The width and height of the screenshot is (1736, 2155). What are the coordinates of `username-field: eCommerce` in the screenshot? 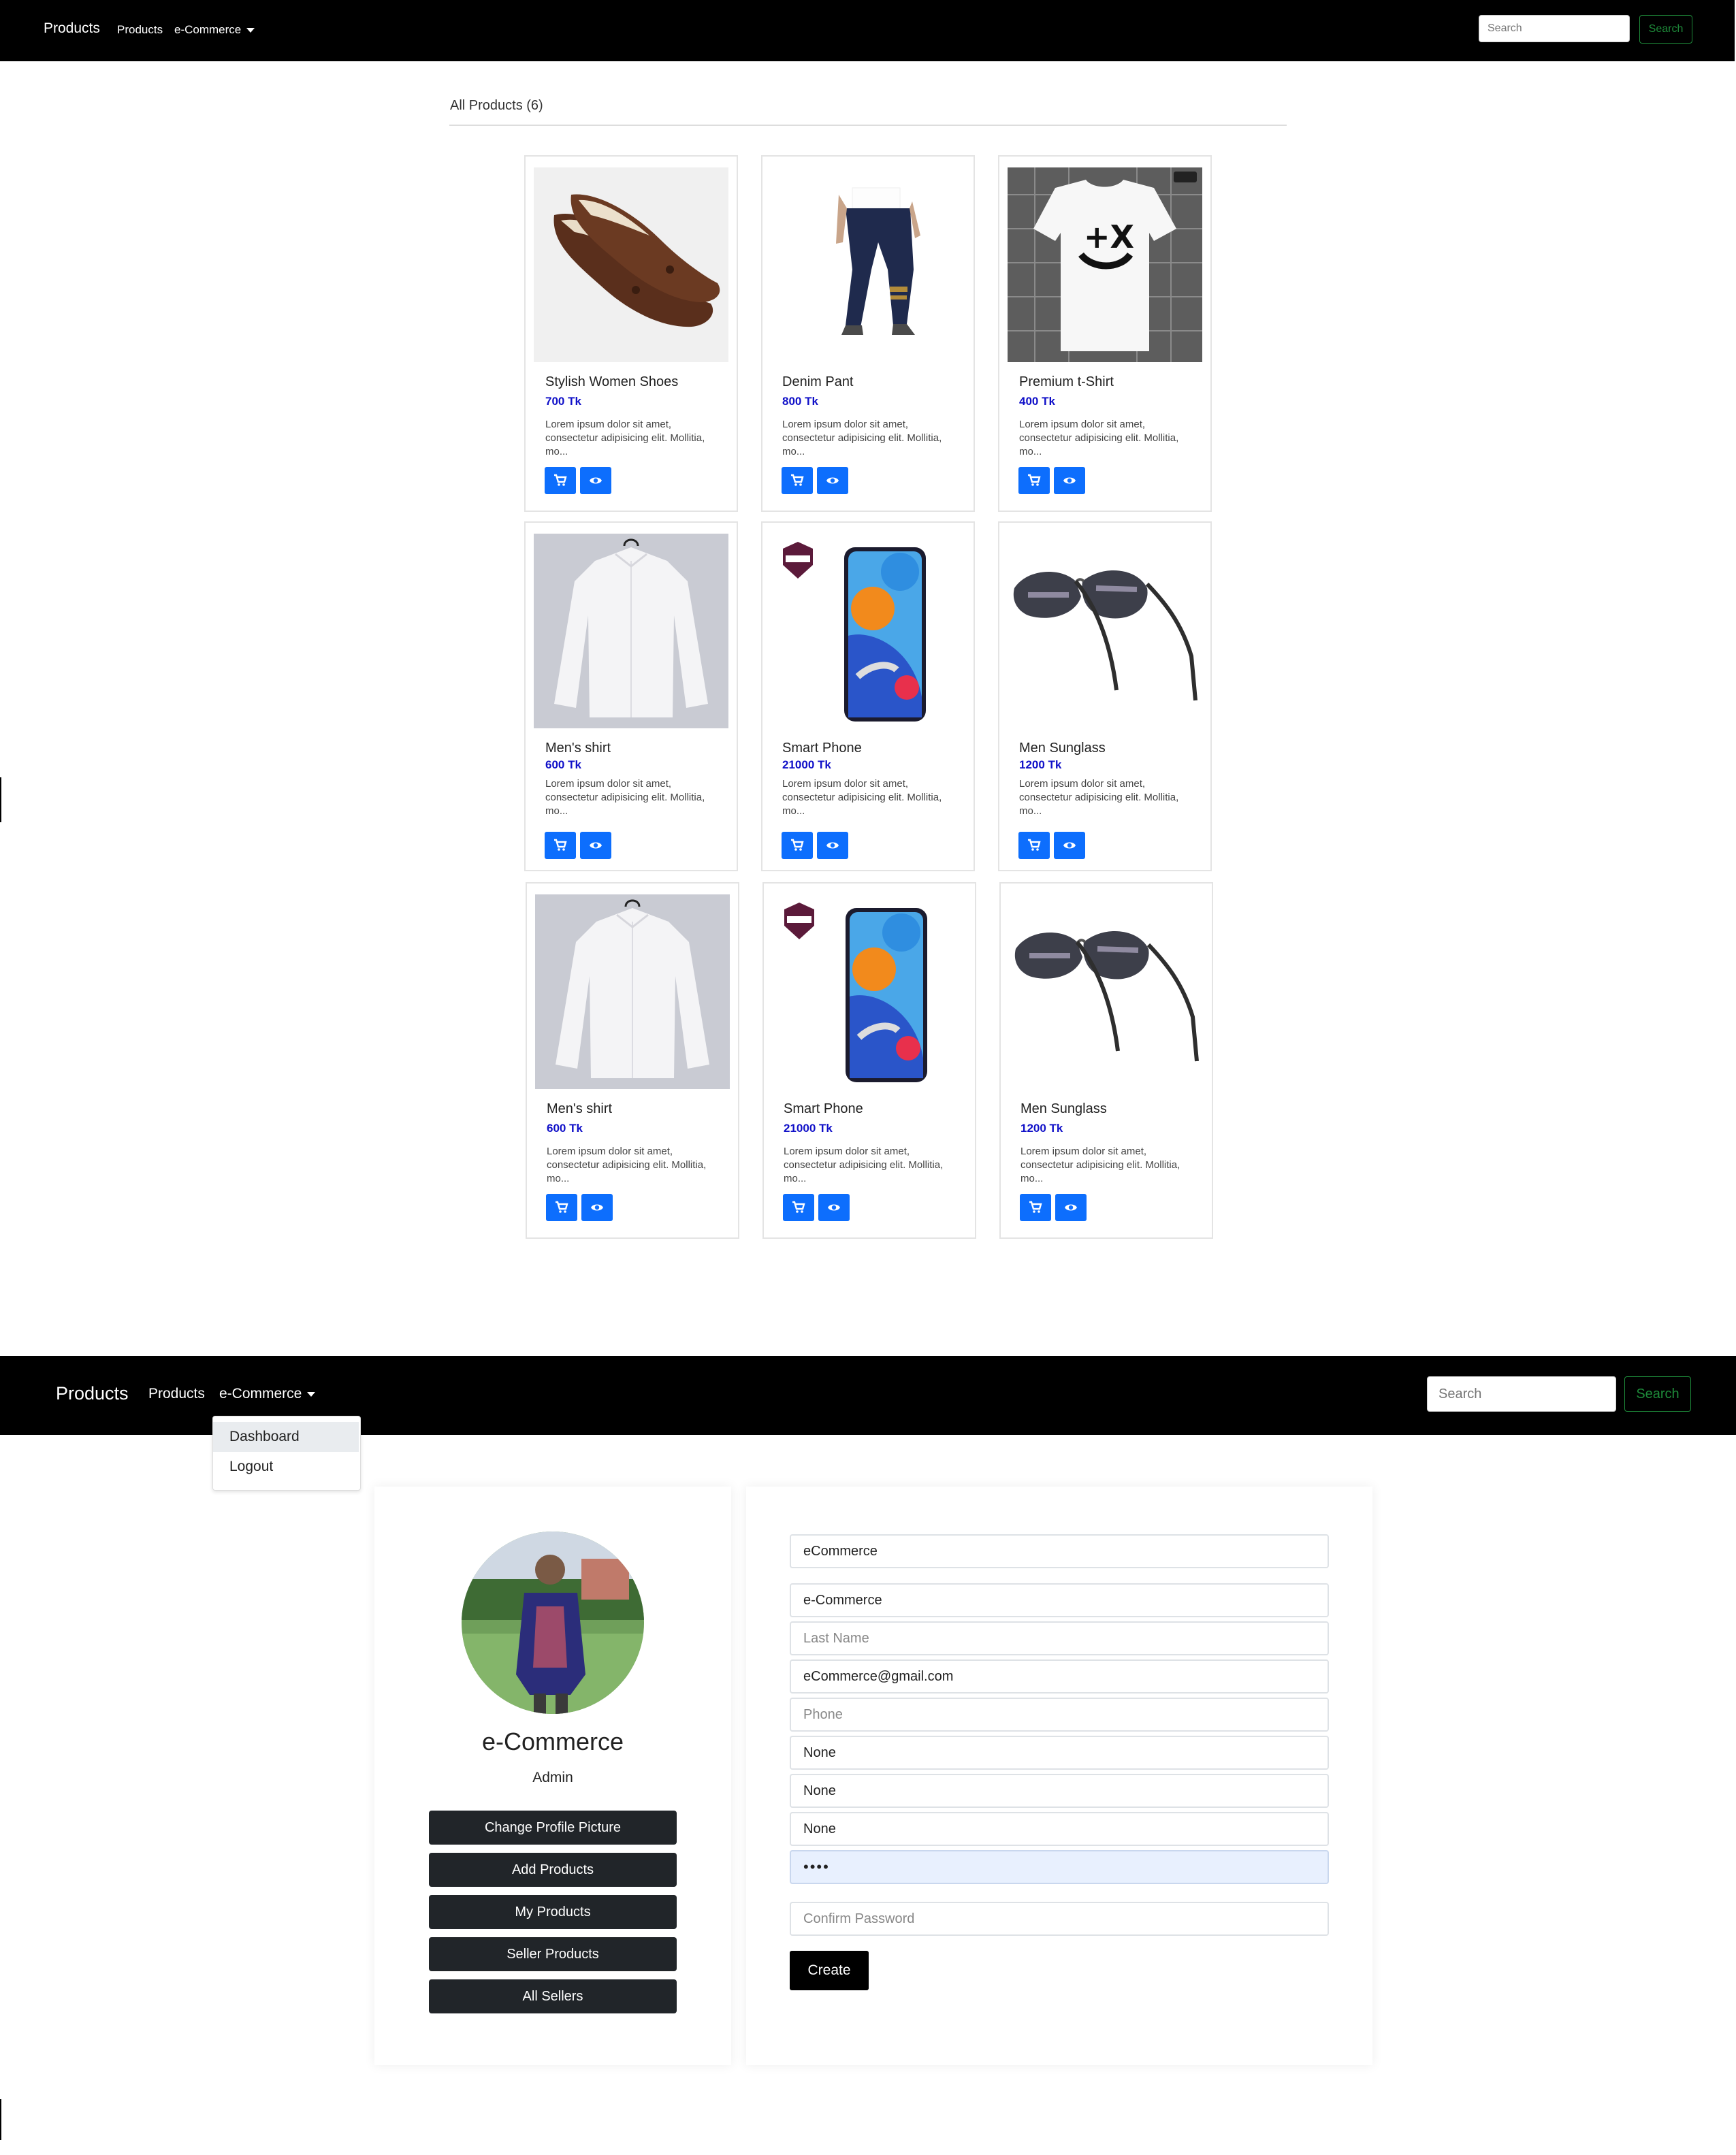 It's located at (1059, 1551).